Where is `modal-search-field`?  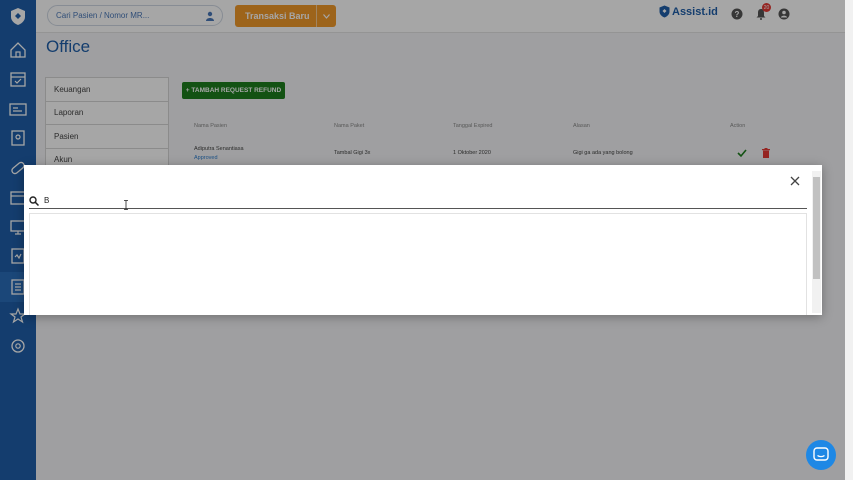 modal-search-field is located at coordinates (418, 201).